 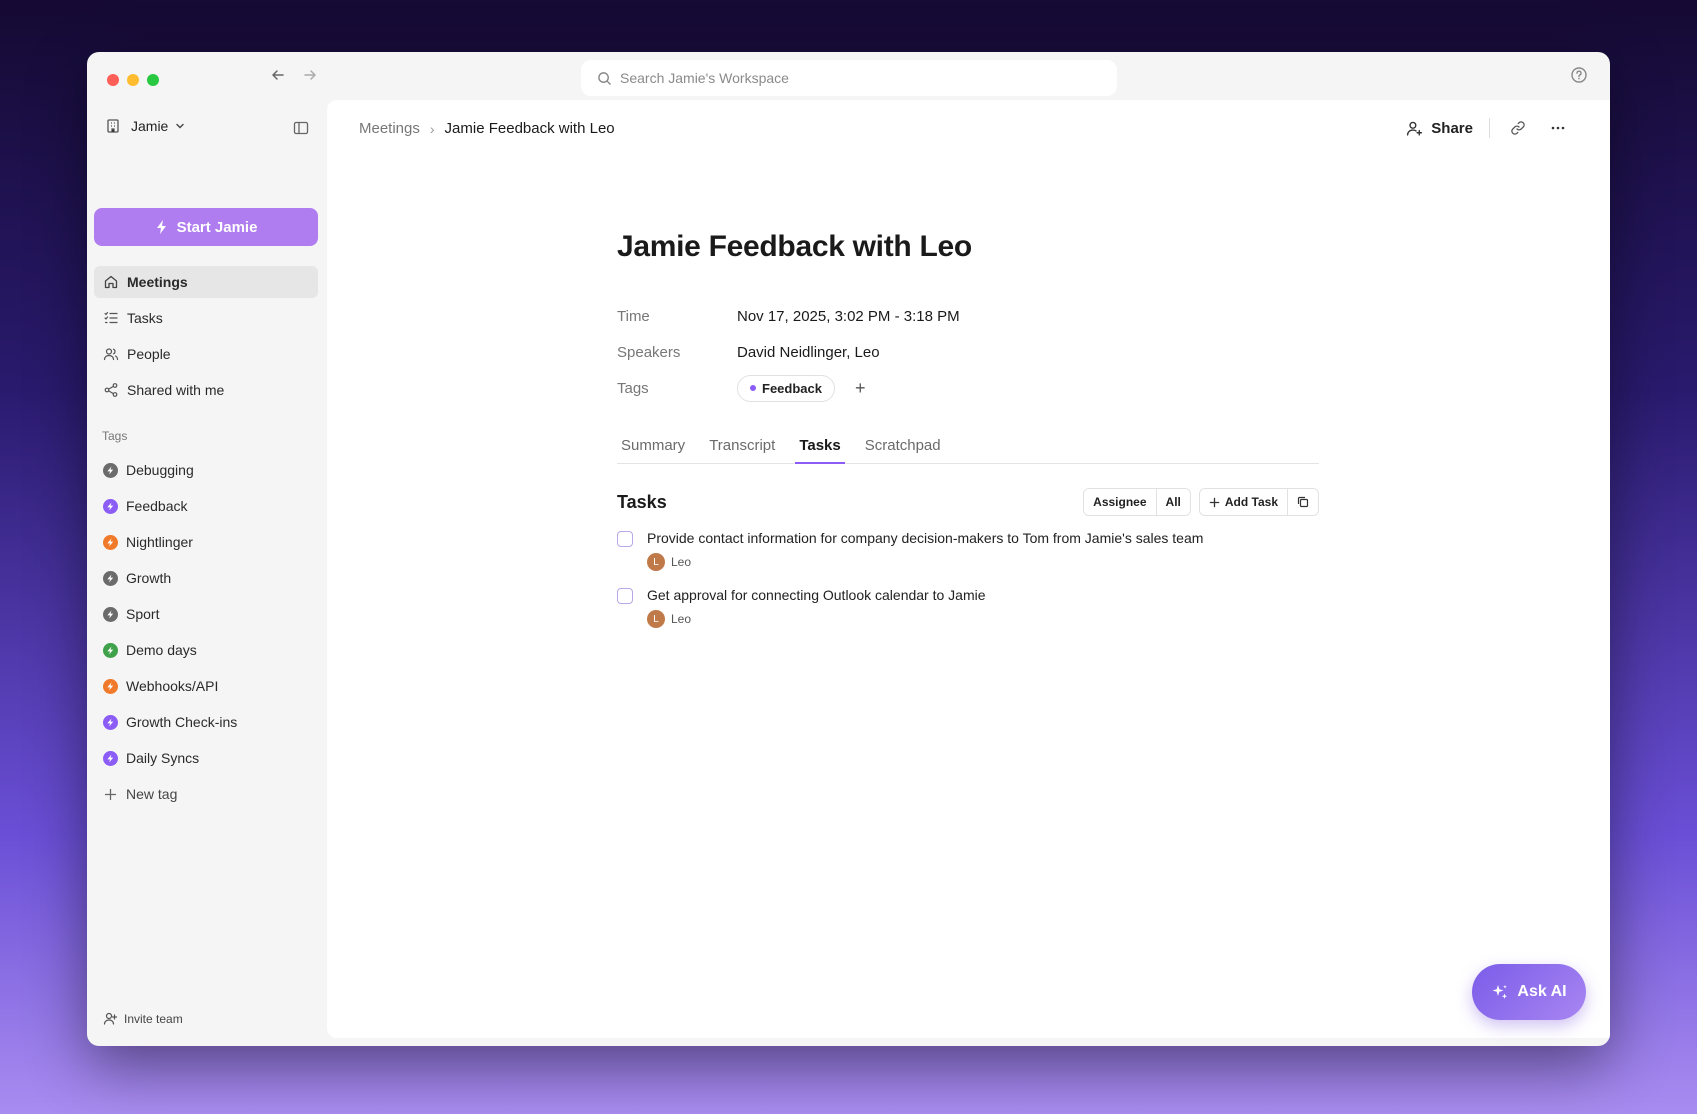 I want to click on start-jamie-label: Start Jamie, so click(x=217, y=227).